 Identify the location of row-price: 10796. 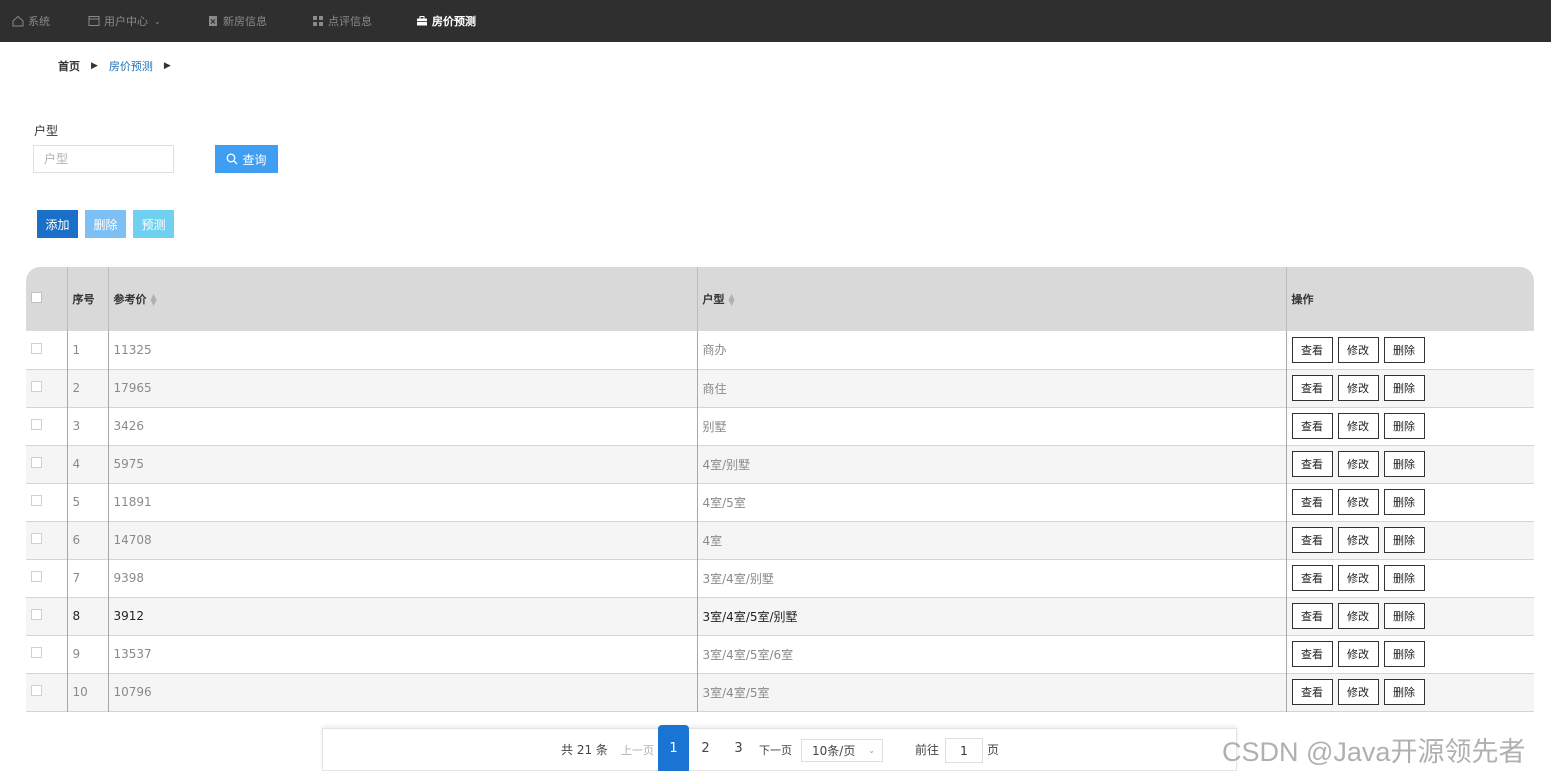
(403, 692).